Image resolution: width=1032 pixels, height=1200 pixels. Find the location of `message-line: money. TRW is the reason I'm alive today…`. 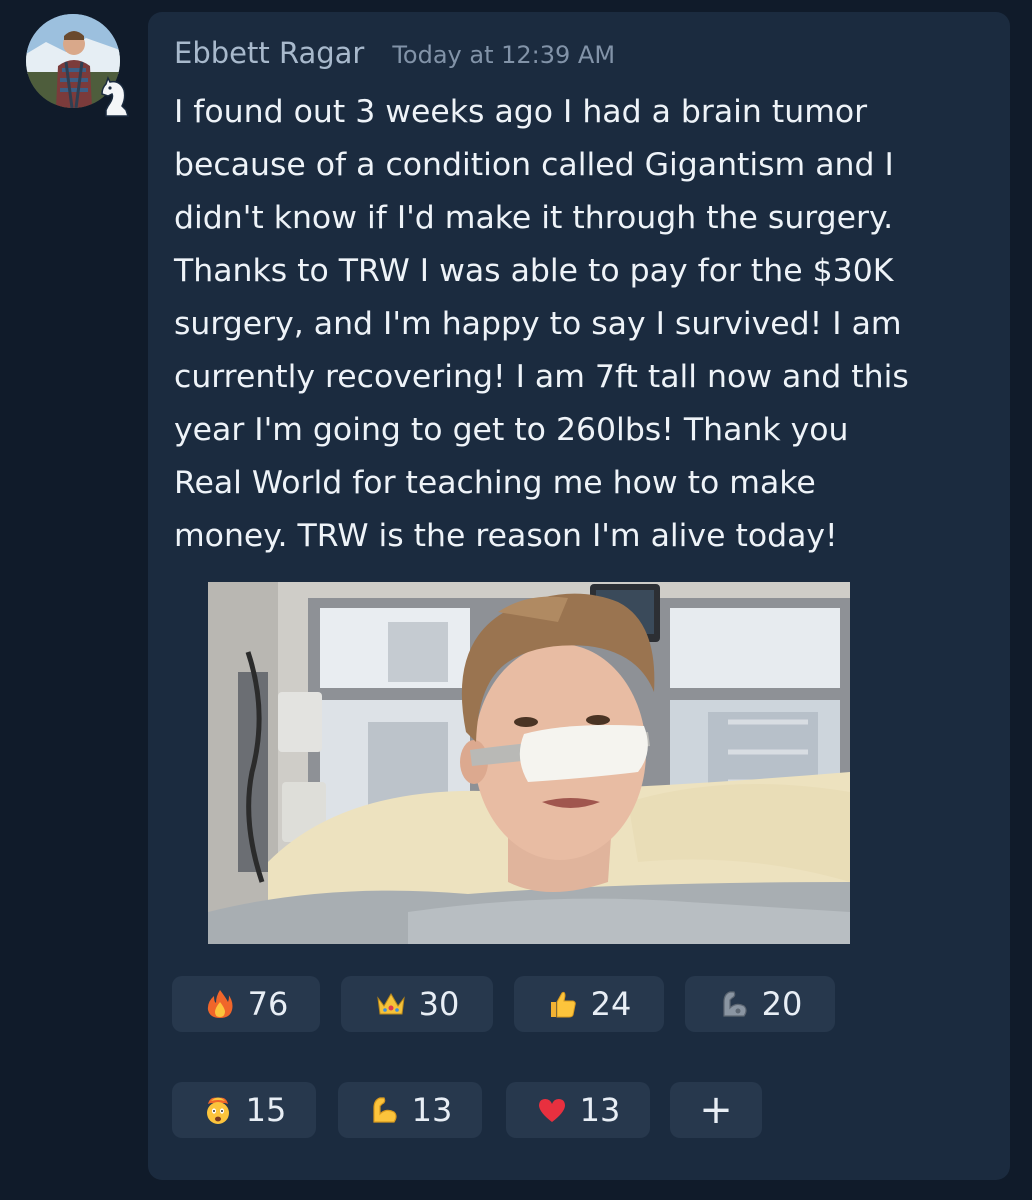

message-line: money. TRW is the reason I'm alive today… is located at coordinates (506, 536).